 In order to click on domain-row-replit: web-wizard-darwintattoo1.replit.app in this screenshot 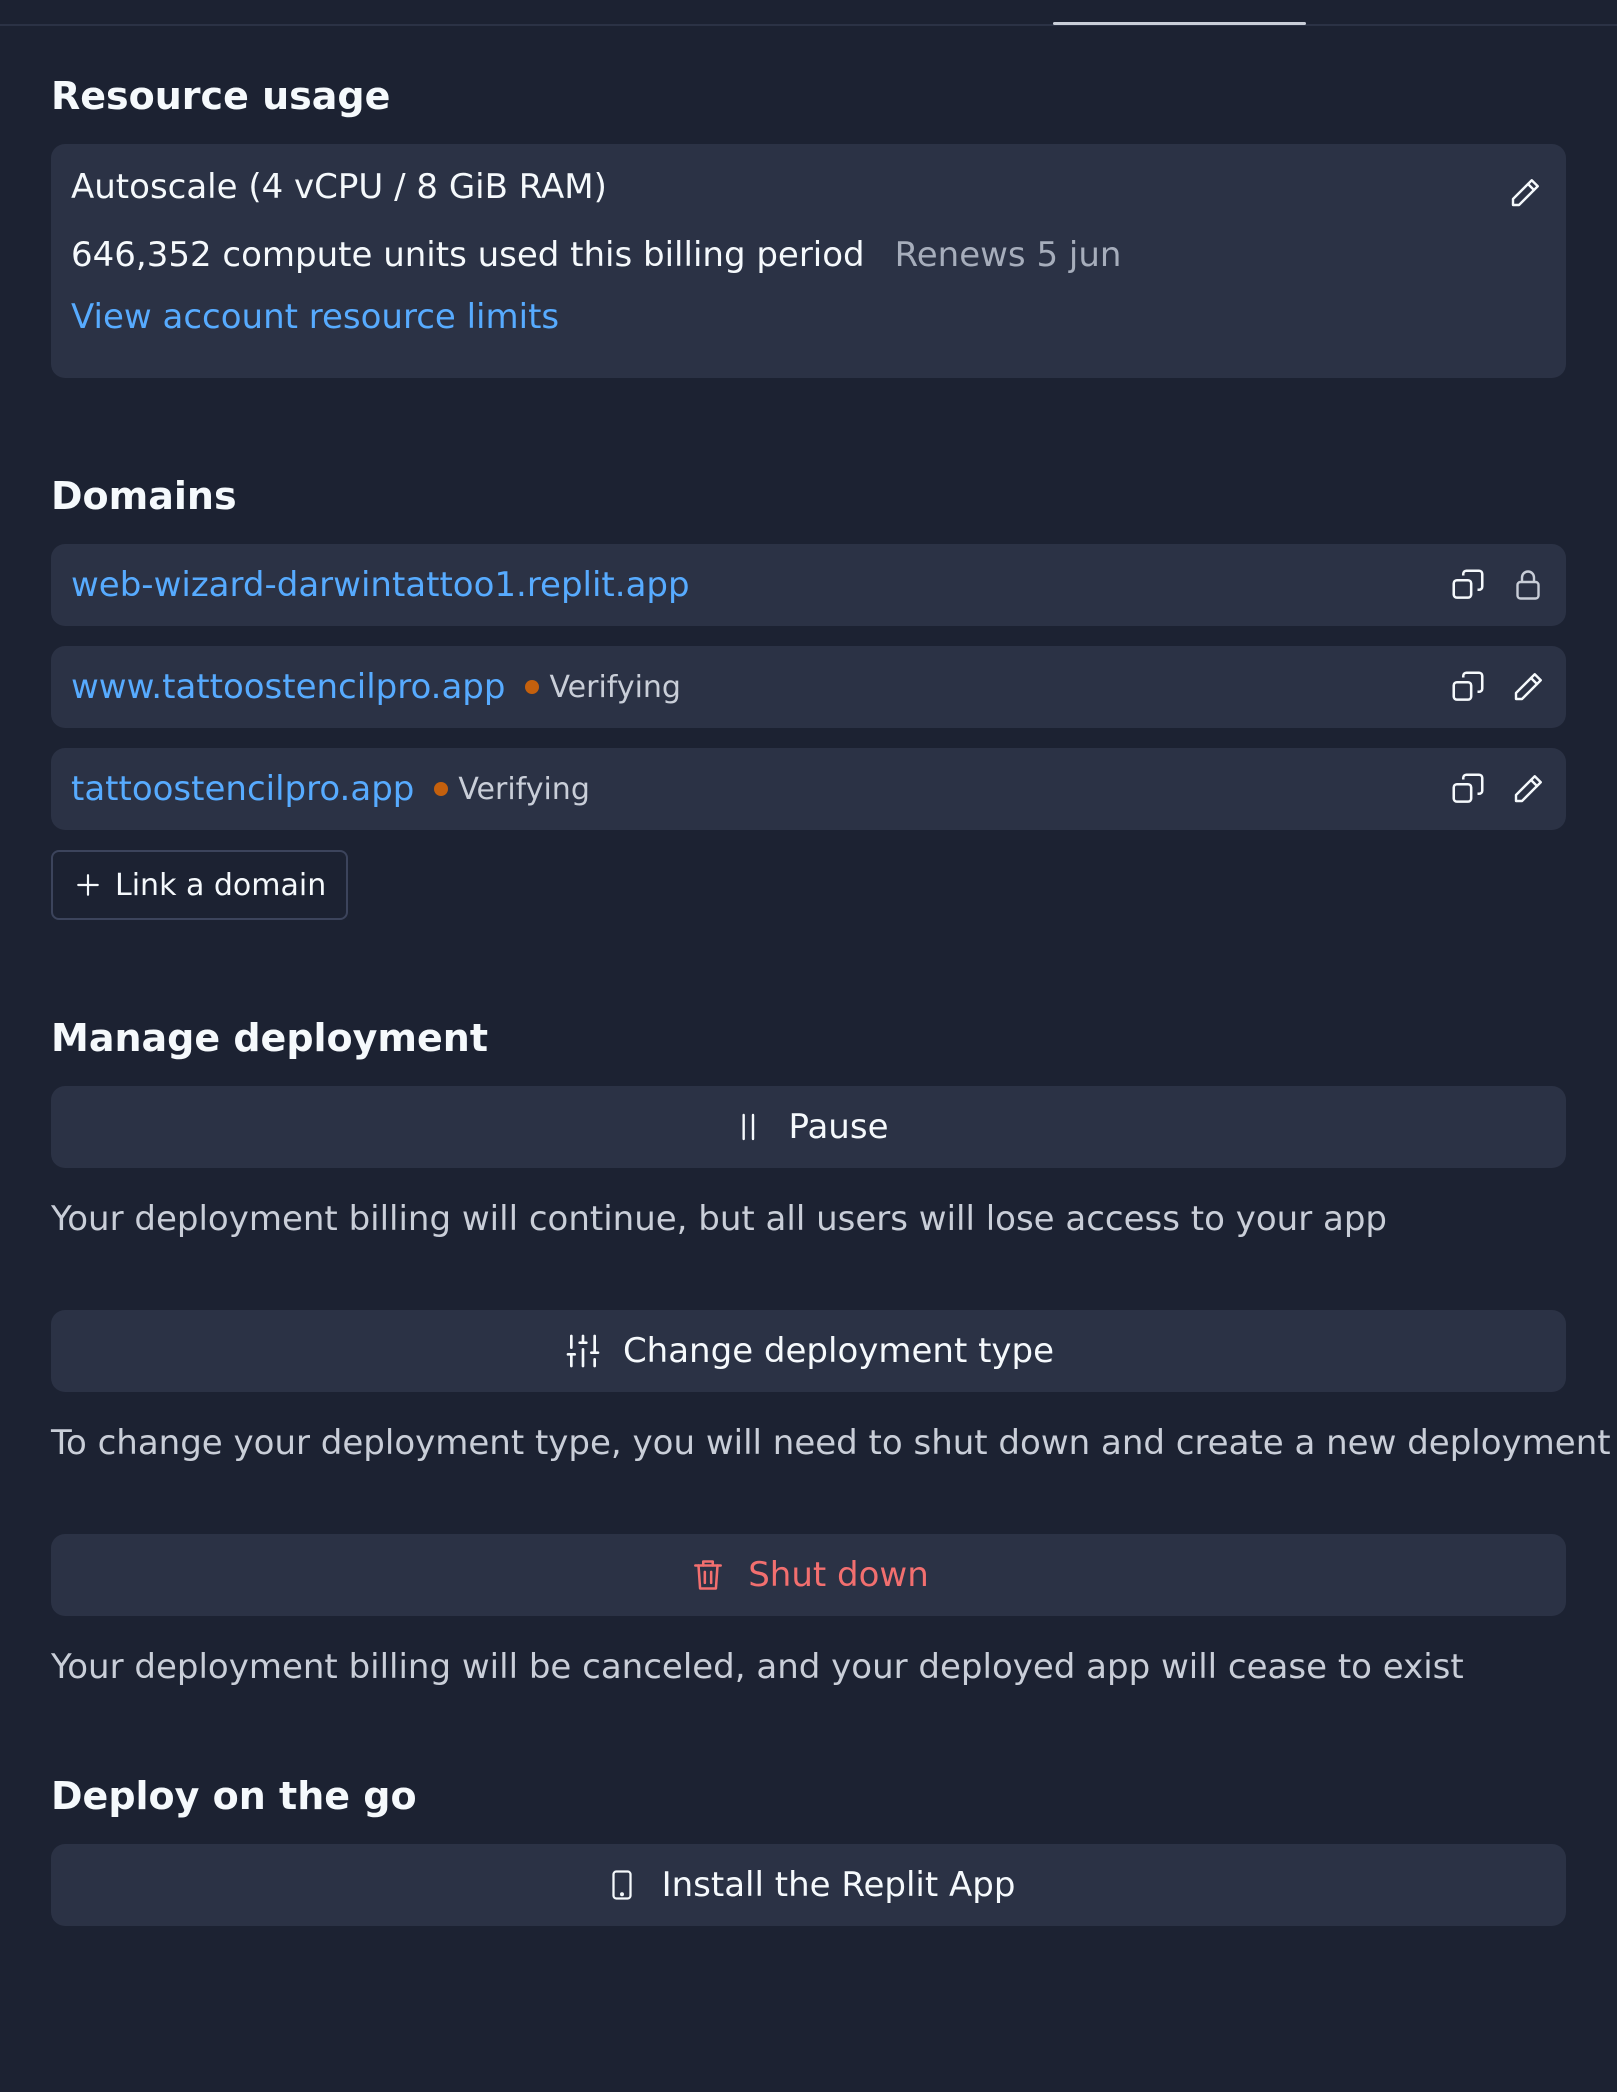, I will do `click(808, 585)`.